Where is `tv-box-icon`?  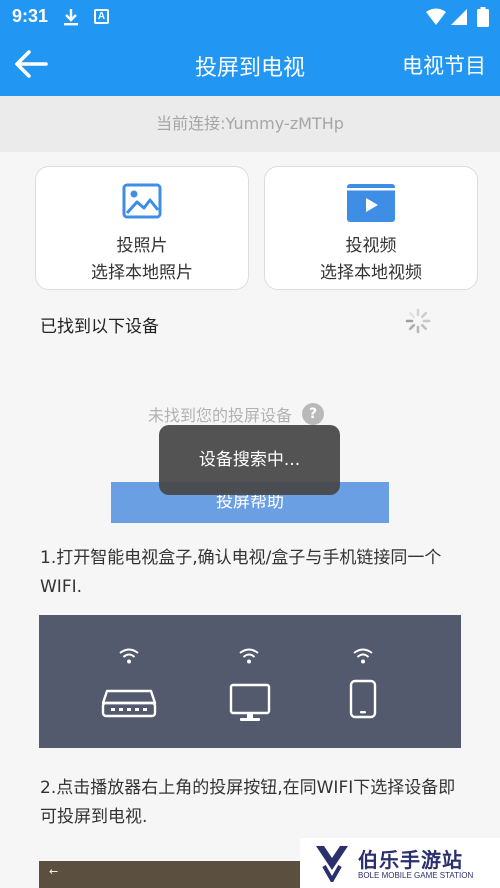 tv-box-icon is located at coordinates (129, 706).